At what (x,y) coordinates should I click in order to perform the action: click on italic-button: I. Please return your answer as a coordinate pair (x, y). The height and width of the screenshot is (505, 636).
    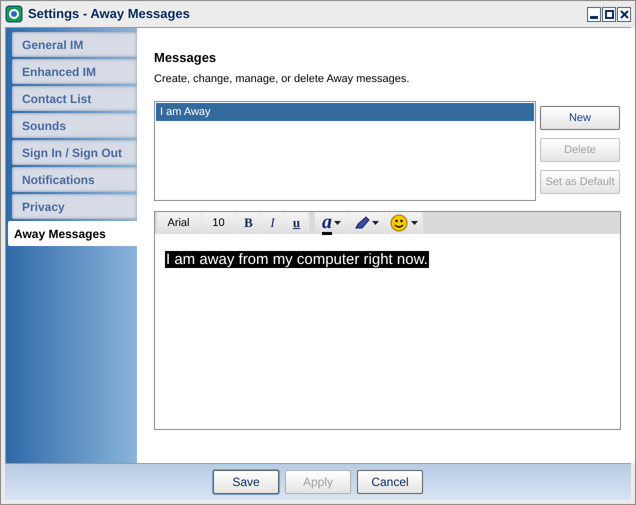
    Looking at the image, I should click on (273, 223).